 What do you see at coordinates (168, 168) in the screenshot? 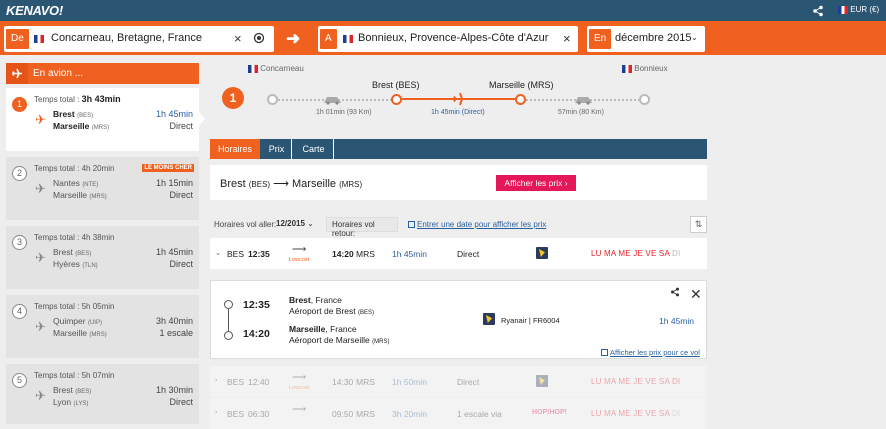
I see `cheapest-badge: LE MOINS CHER` at bounding box center [168, 168].